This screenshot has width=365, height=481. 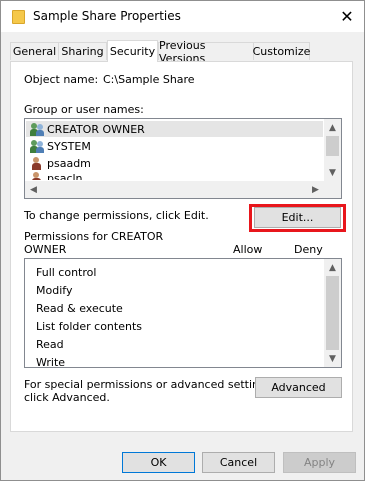 I want to click on special-permissions-text-2: click Advanced., so click(x=67, y=397).